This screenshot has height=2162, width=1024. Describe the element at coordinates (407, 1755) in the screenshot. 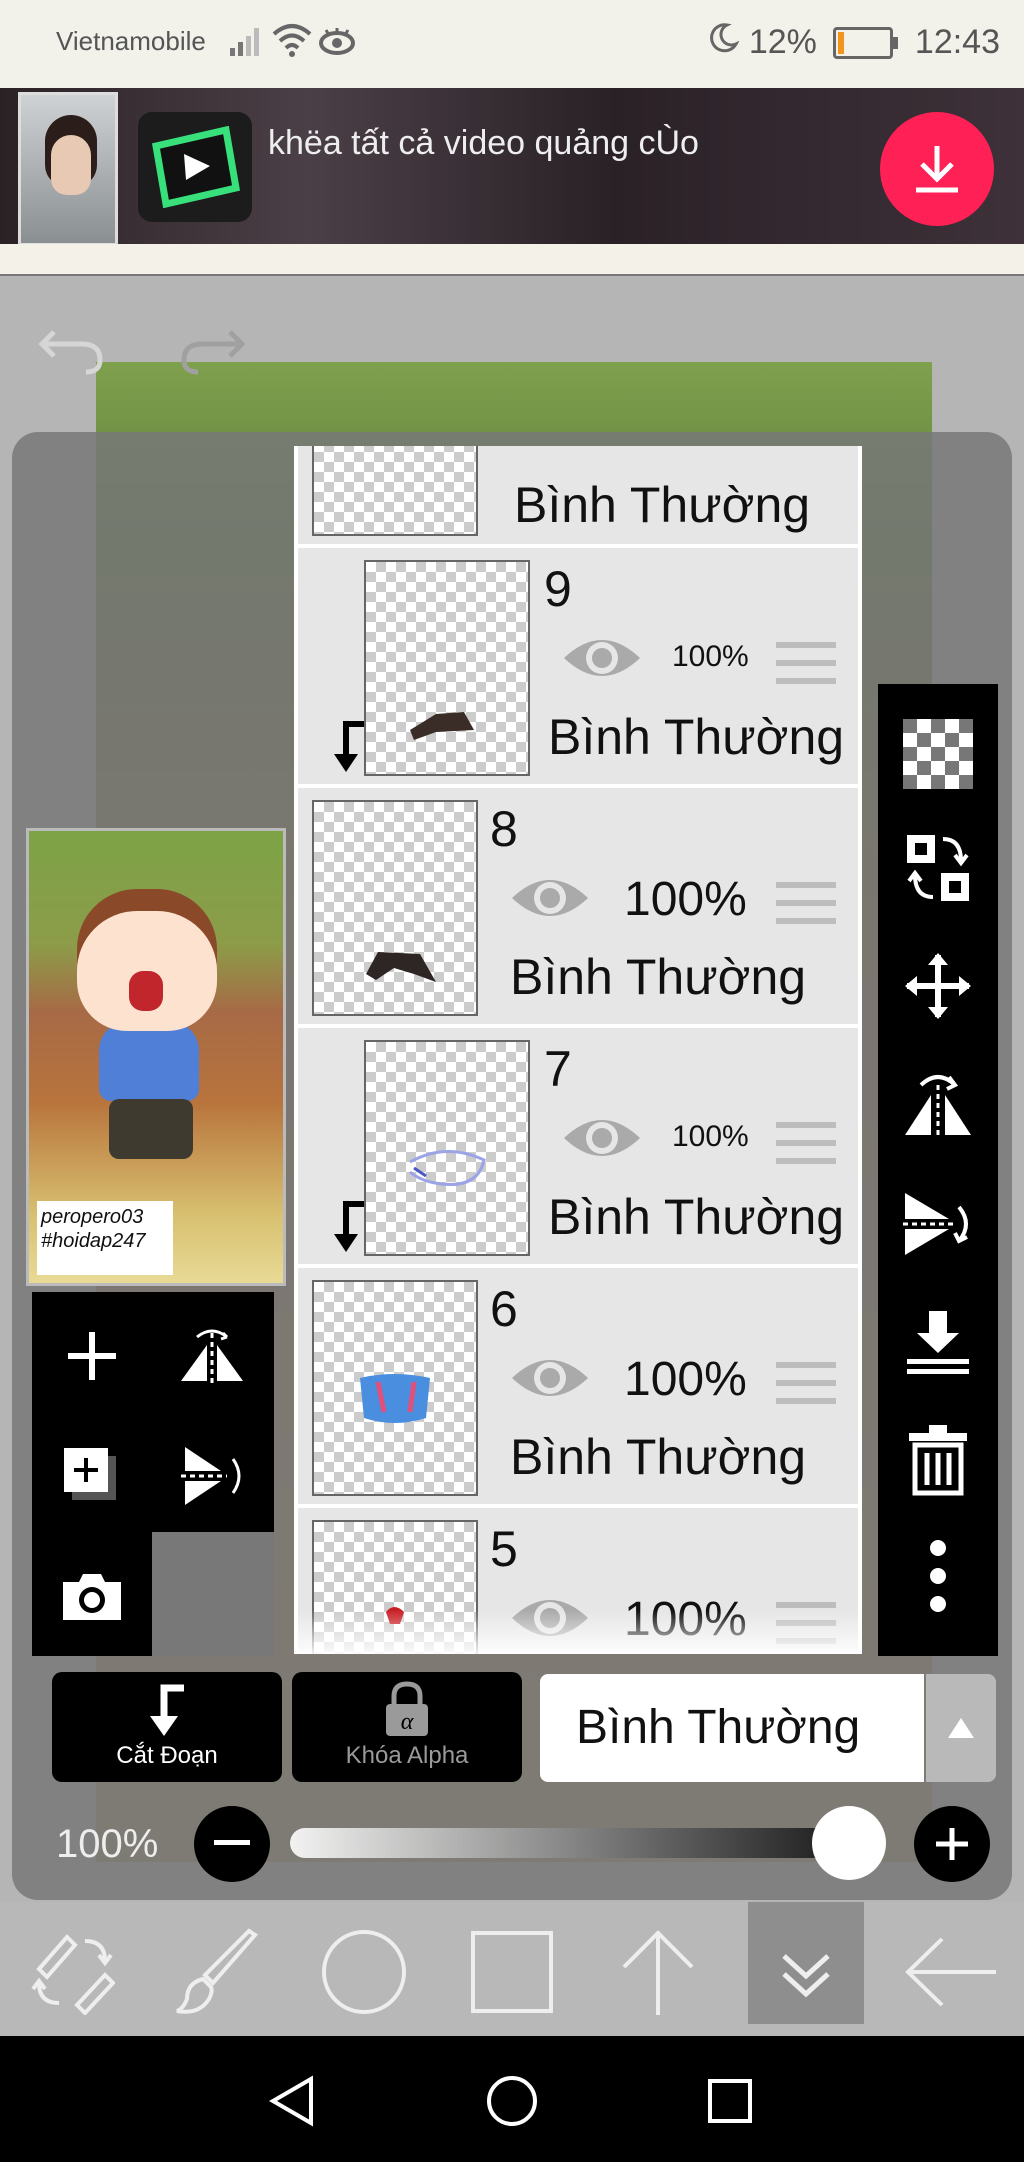

I see `alpha-lock-label: Khóa Alpha` at that location.